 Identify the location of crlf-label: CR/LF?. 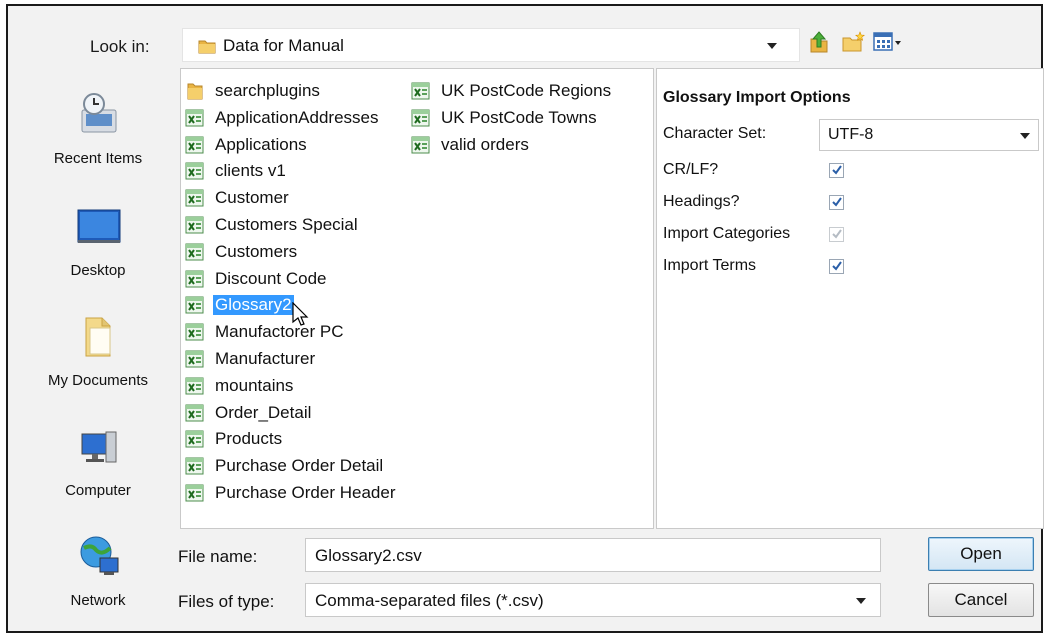
(691, 169).